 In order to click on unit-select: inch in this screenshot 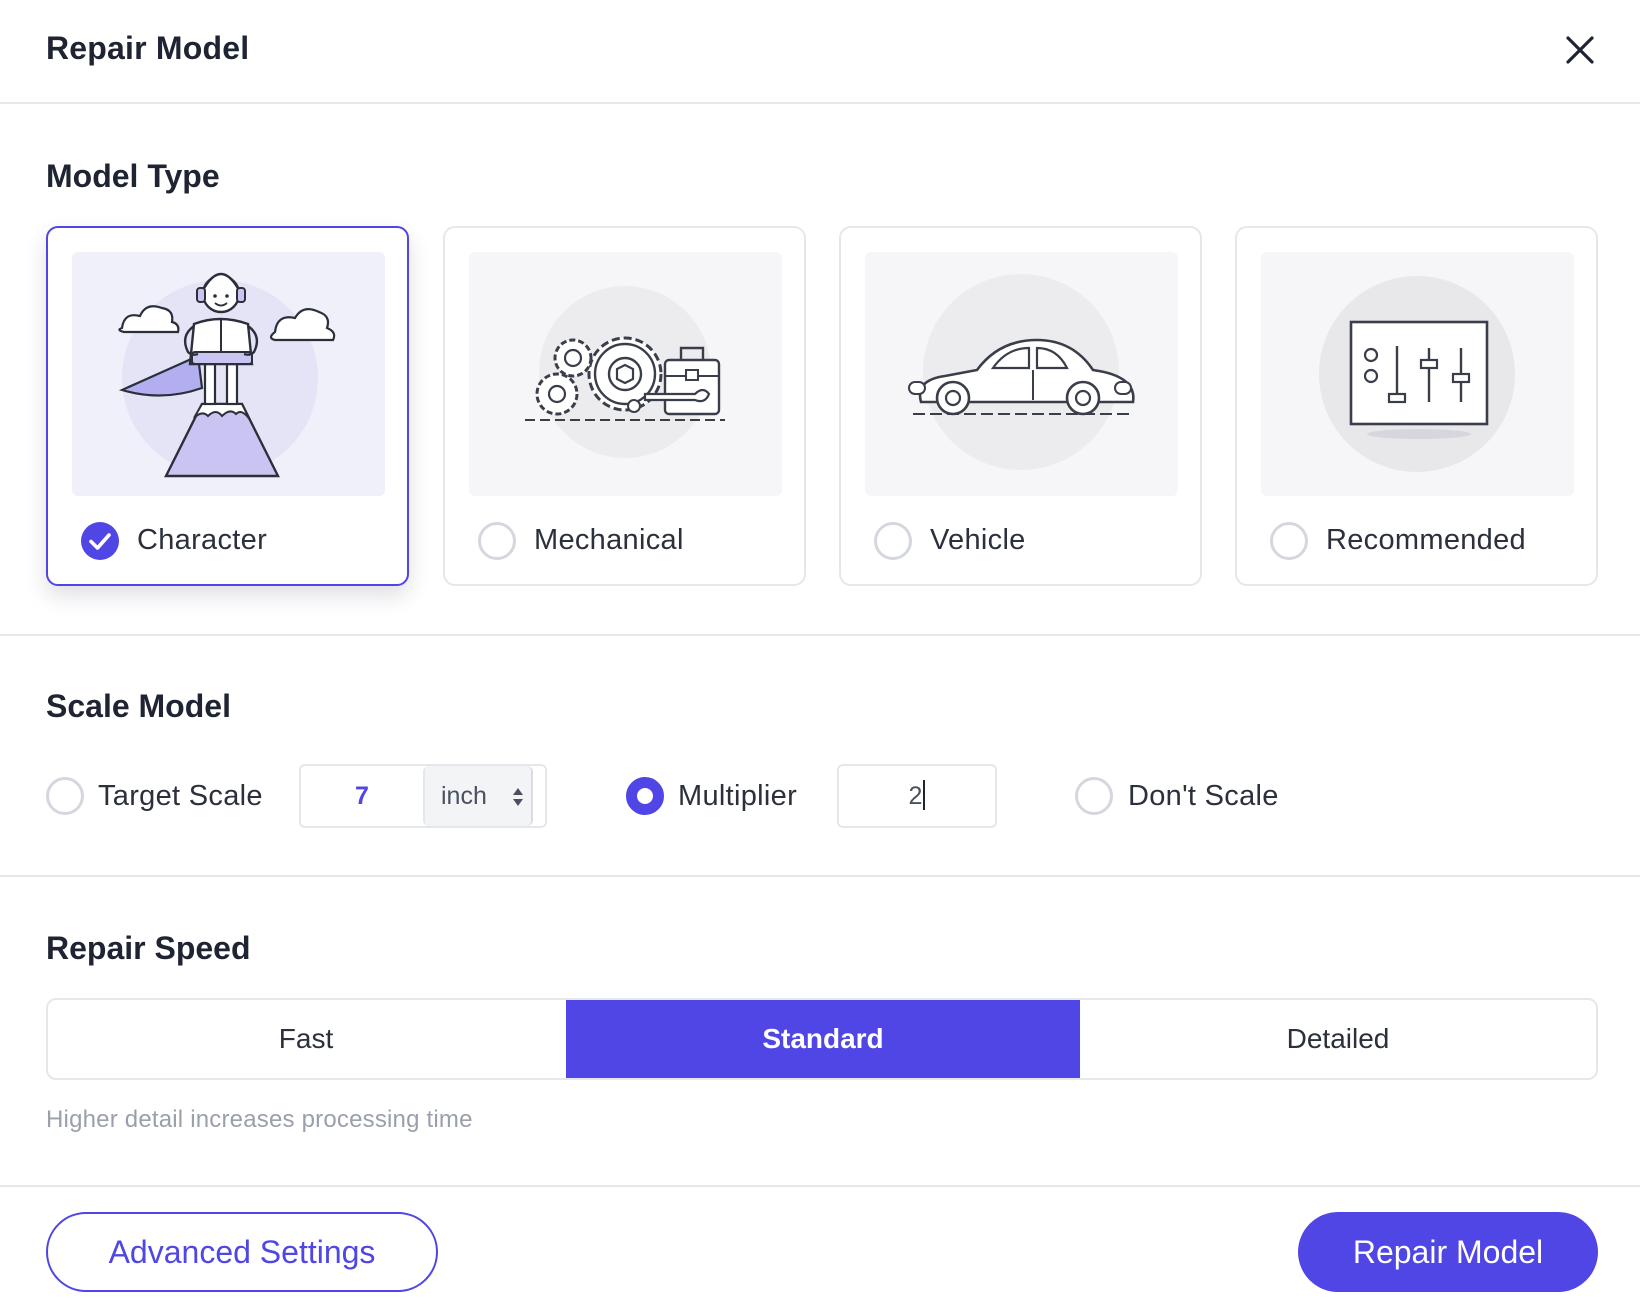, I will do `click(478, 796)`.